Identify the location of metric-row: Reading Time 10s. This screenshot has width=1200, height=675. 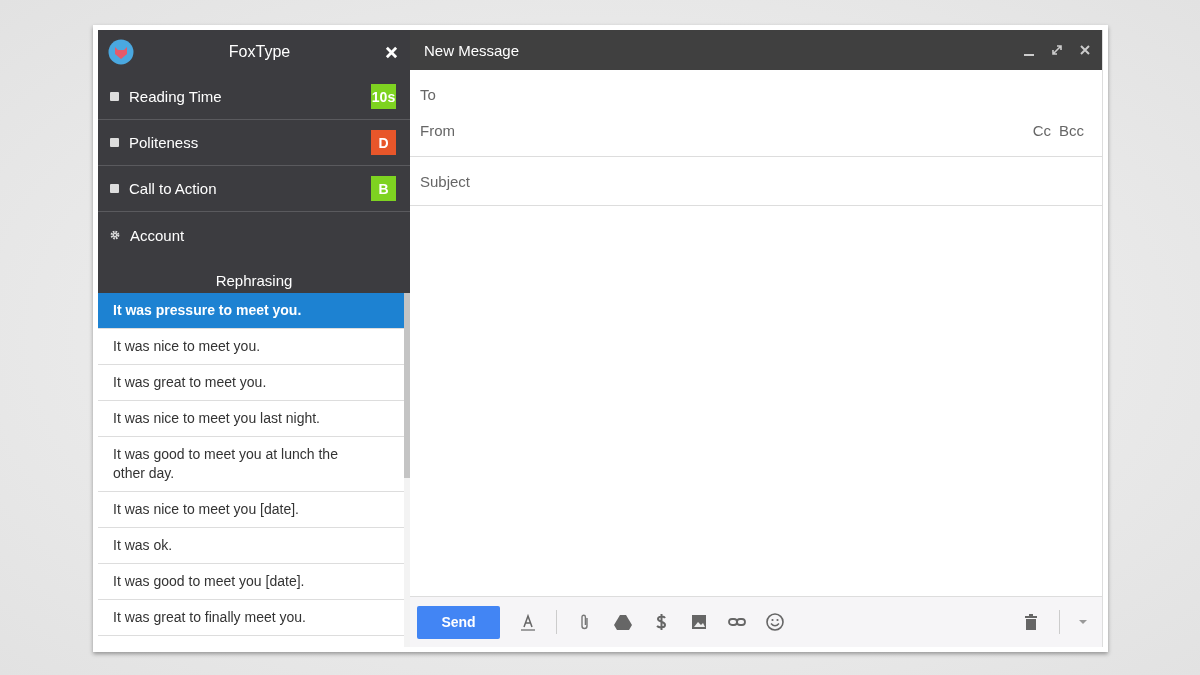
(254, 97).